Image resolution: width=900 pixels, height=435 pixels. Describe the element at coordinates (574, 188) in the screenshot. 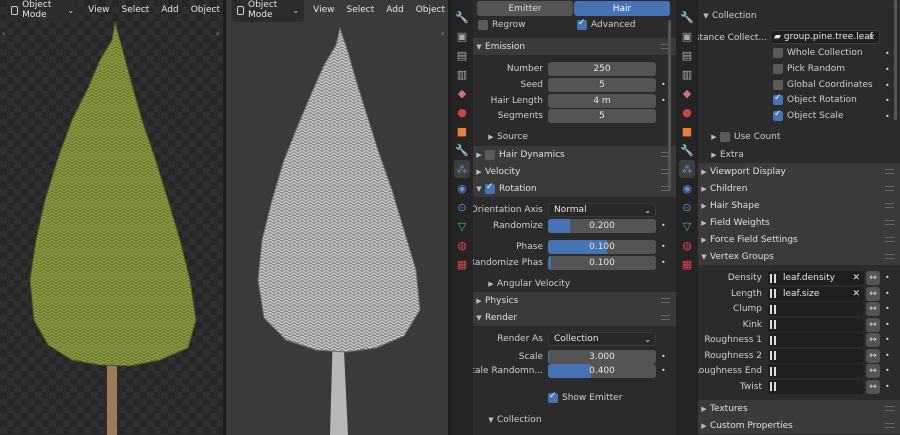

I see `rotation-header: ▼Rotation` at that location.